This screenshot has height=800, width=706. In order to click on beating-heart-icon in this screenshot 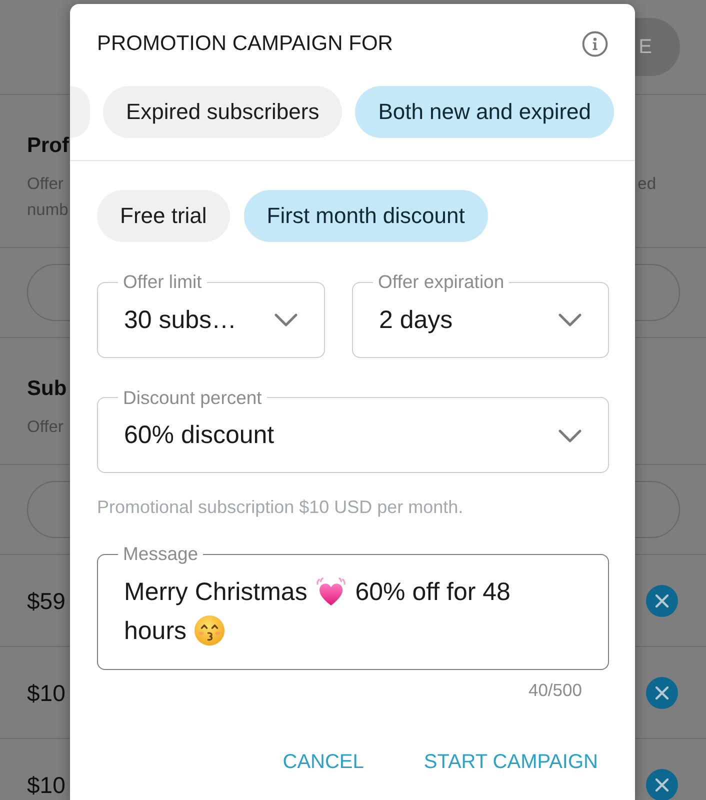, I will do `click(331, 591)`.